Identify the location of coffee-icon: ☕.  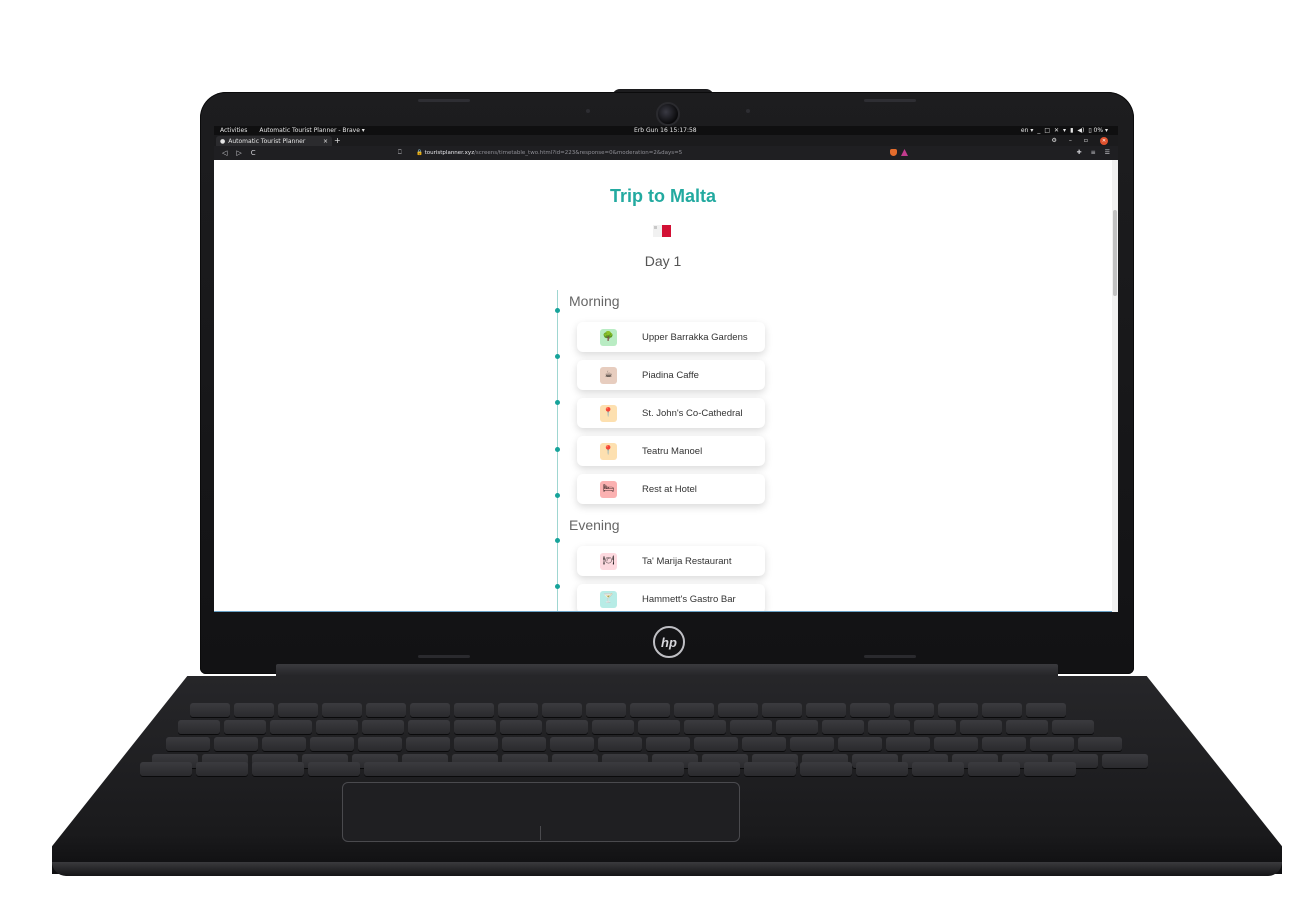
(608, 375).